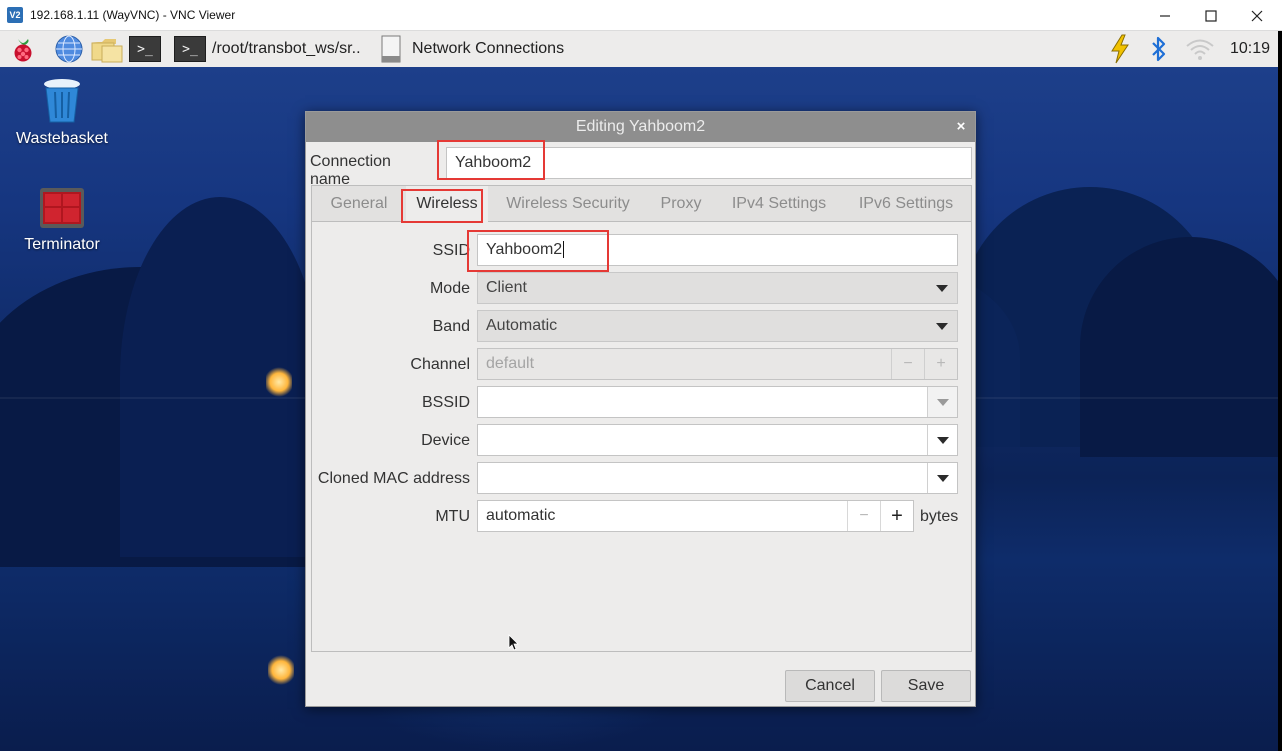 The width and height of the screenshot is (1282, 751). I want to click on mode-select: Client, so click(717, 288).